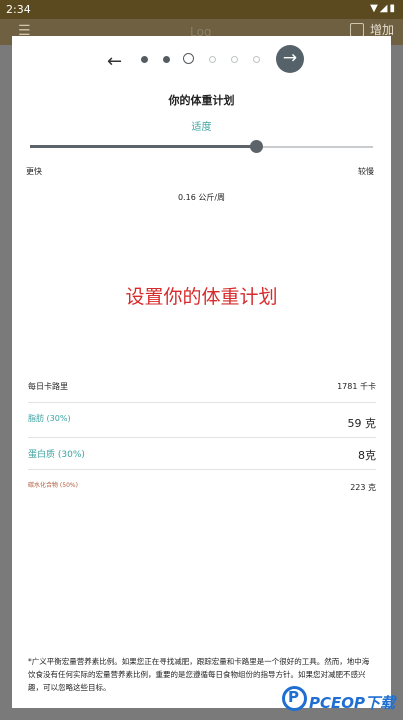 This screenshot has width=403, height=720. I want to click on slider-label-faster: 更快, so click(34, 171).